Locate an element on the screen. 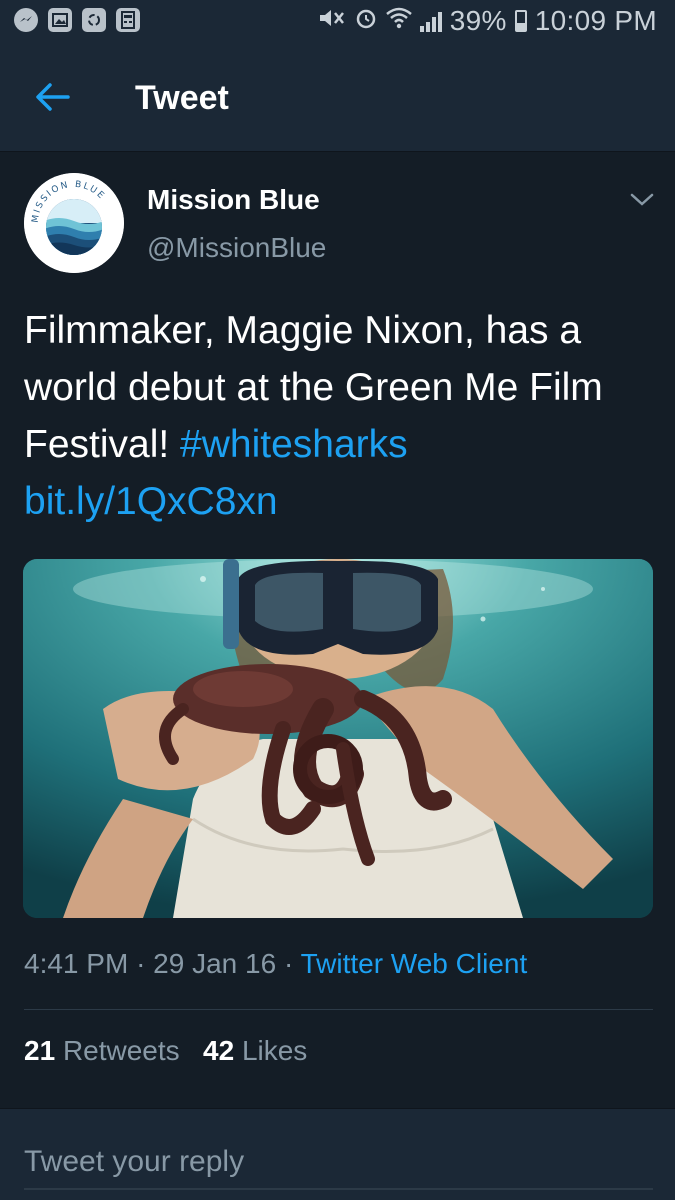 The image size is (675, 1200). tweet-stats: 21 Retweets 42 Likes is located at coordinates (165, 1051).